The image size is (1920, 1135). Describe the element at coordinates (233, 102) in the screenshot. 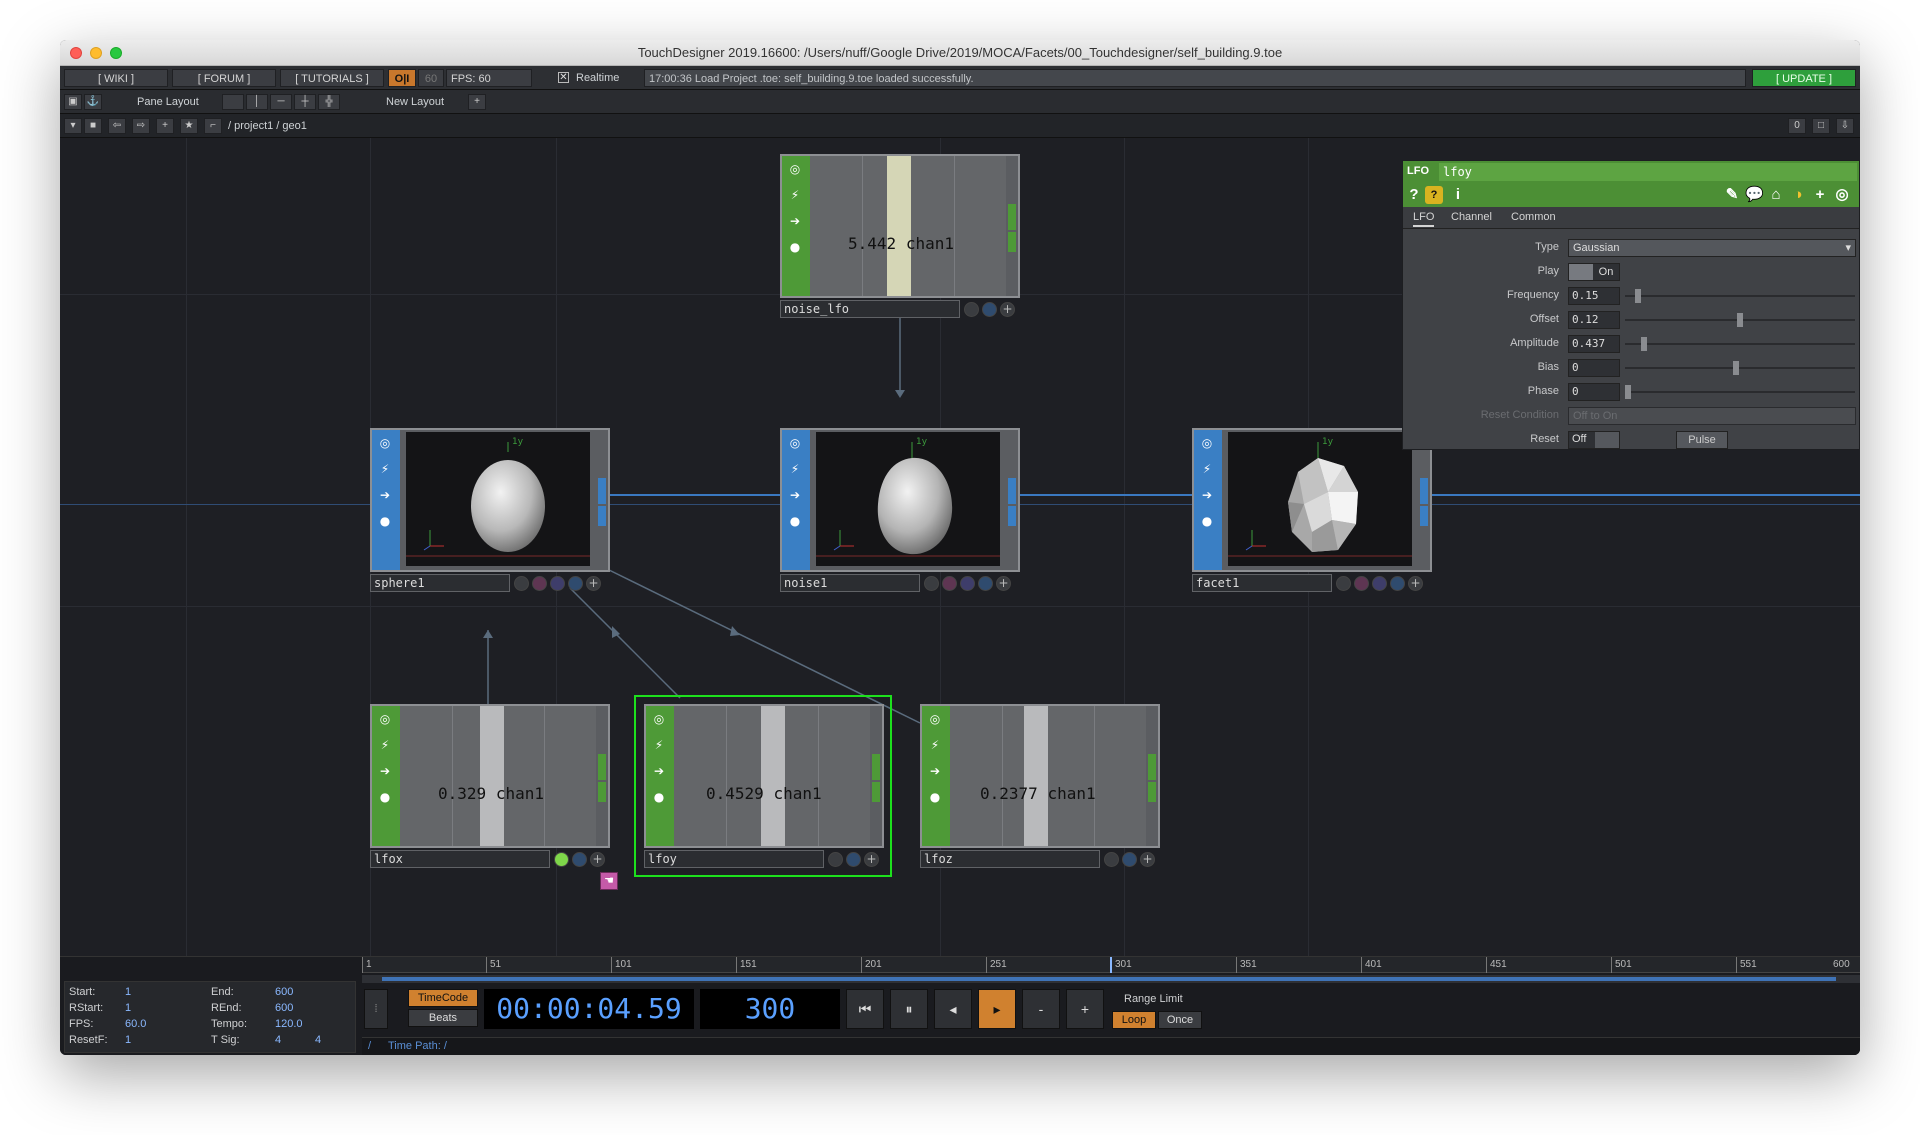

I see `layout-single-icon` at that location.